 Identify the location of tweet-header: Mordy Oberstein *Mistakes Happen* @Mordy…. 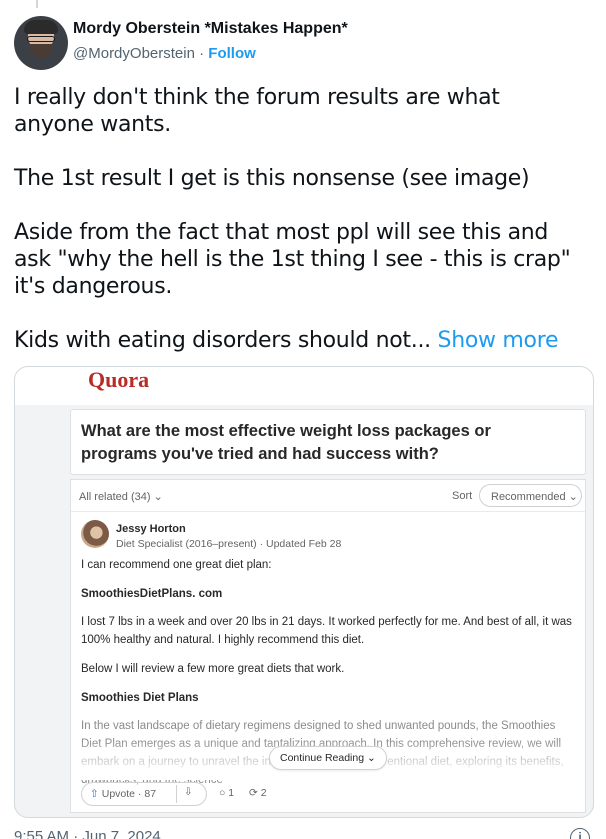
(304, 42).